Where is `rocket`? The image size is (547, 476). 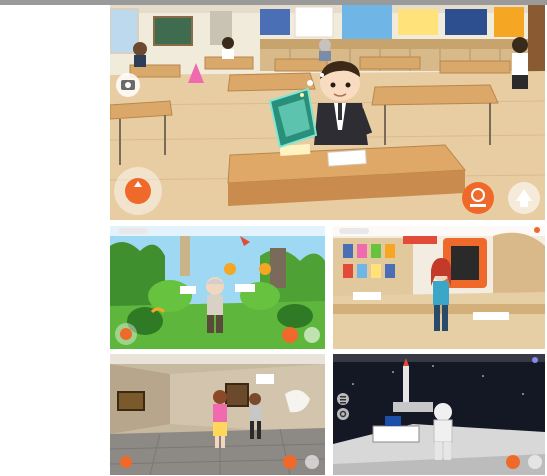
rocket is located at coordinates (406, 386).